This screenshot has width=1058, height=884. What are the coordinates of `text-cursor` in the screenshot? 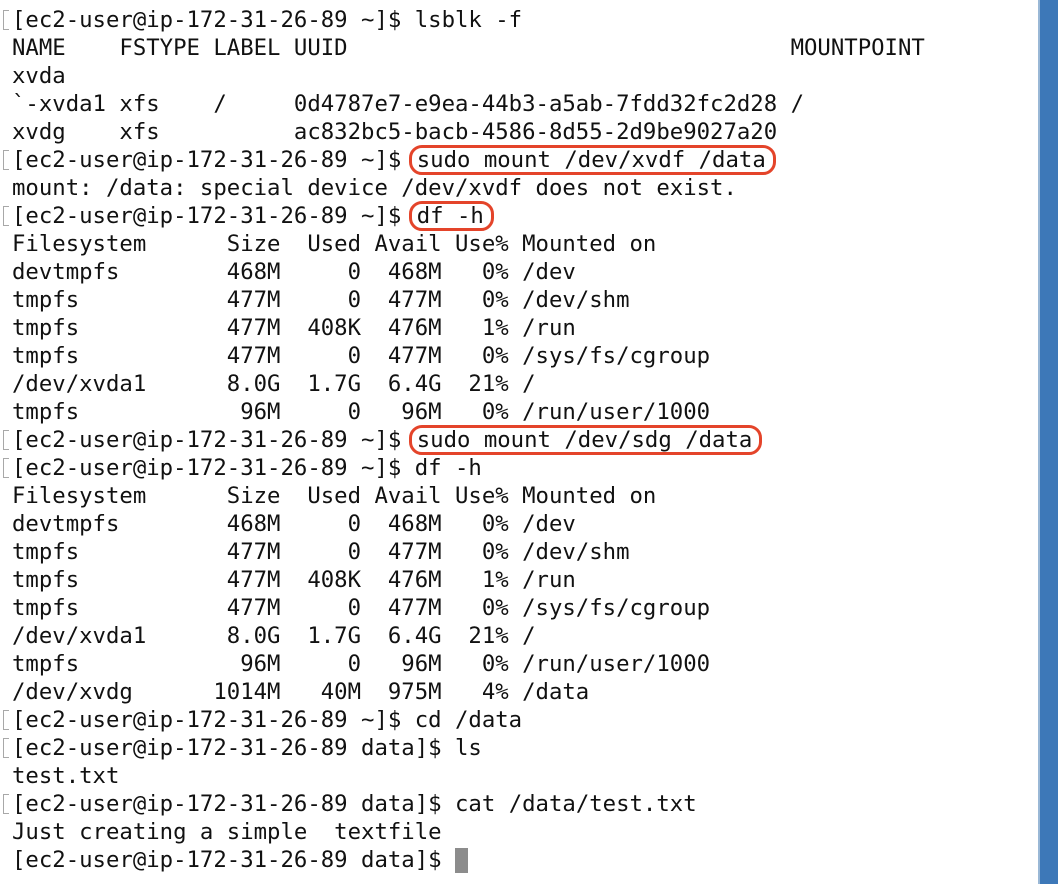 It's located at (461, 860).